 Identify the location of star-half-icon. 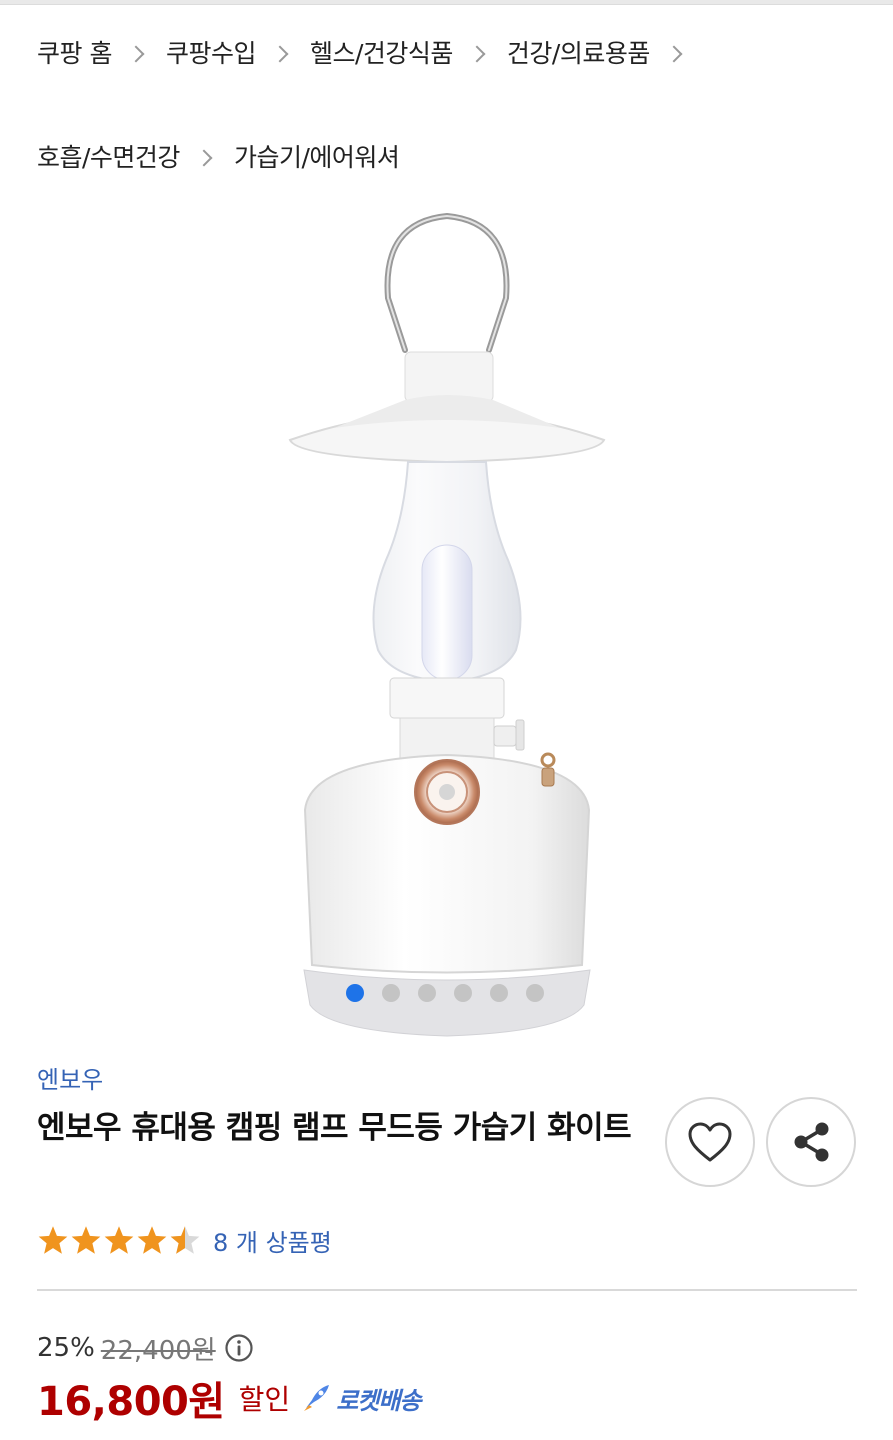
(185, 1240).